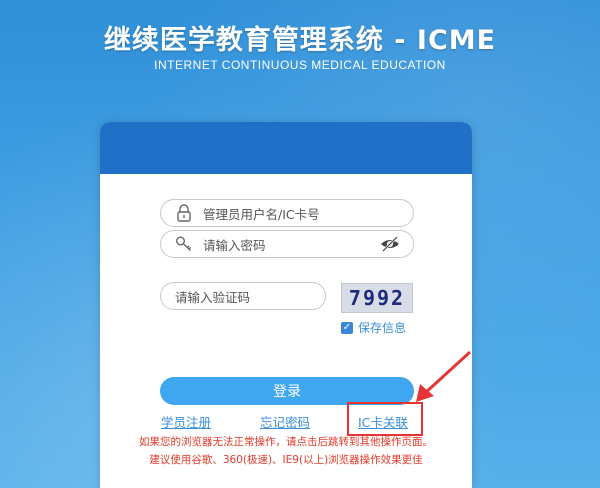 The image size is (600, 488). I want to click on captcha-placeholder: 请输入验证码, so click(213, 297).